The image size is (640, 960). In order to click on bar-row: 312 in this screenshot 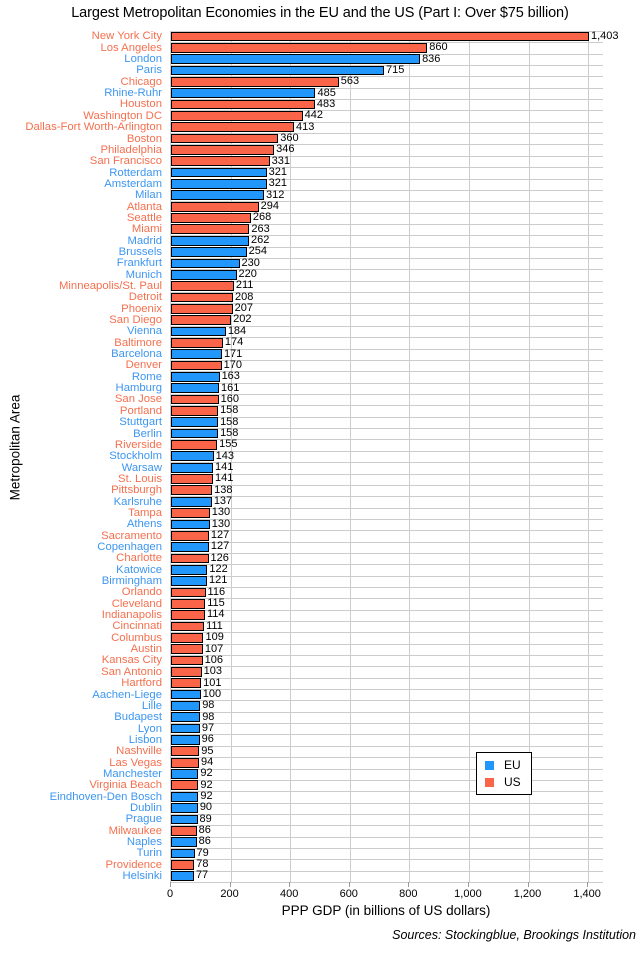, I will do `click(387, 195)`.